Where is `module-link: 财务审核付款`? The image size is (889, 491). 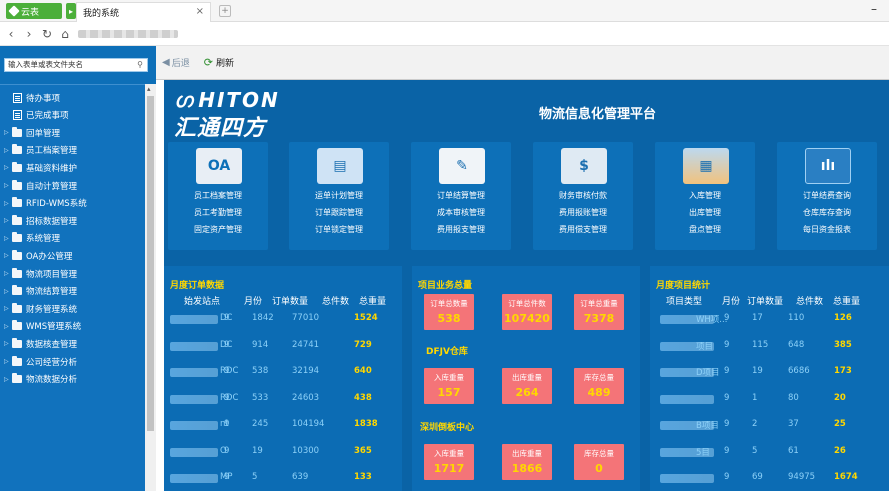 module-link: 财务审核付款 is located at coordinates (583, 195).